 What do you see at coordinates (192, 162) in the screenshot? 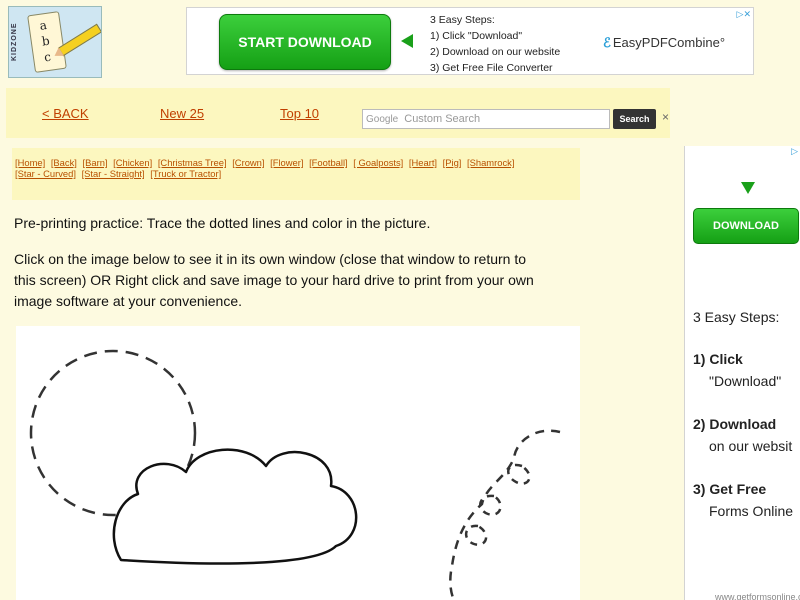
I see `category-link: [Christmas Tree]` at bounding box center [192, 162].